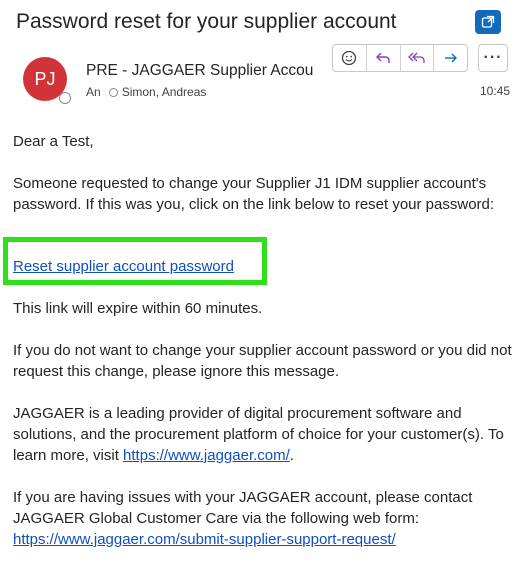  I want to click on reply-all-icon, so click(416, 57).